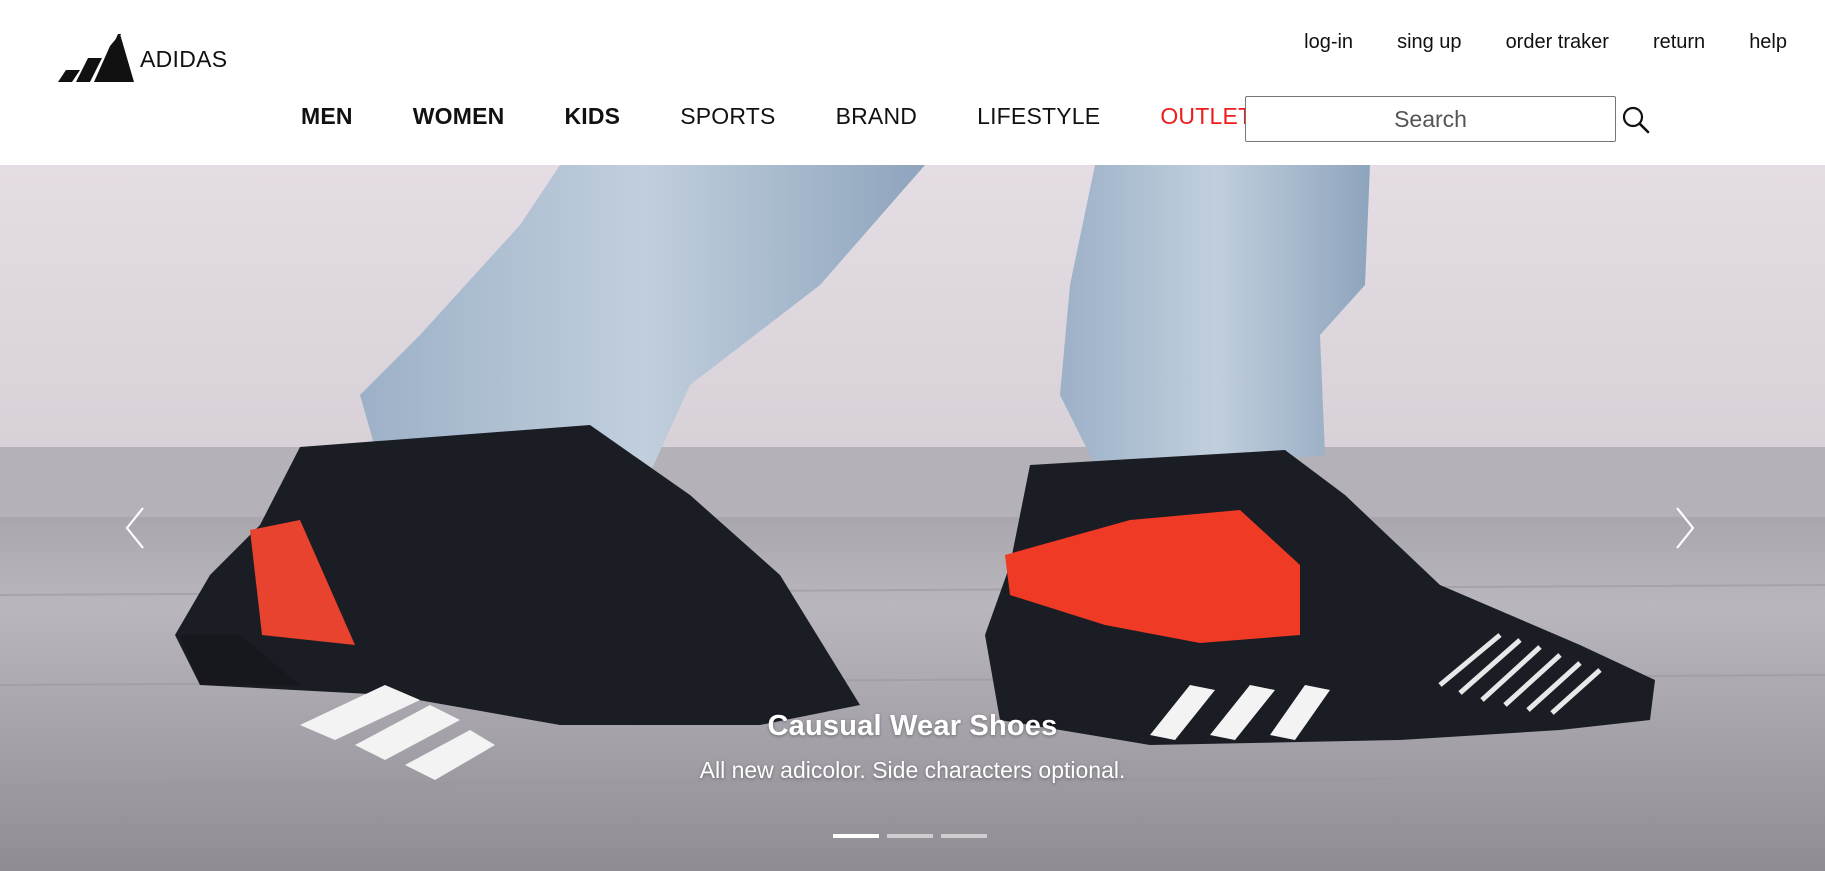 This screenshot has width=1825, height=871. Describe the element at coordinates (327, 116) in the screenshot. I see `nav-item-men: MEN` at that location.